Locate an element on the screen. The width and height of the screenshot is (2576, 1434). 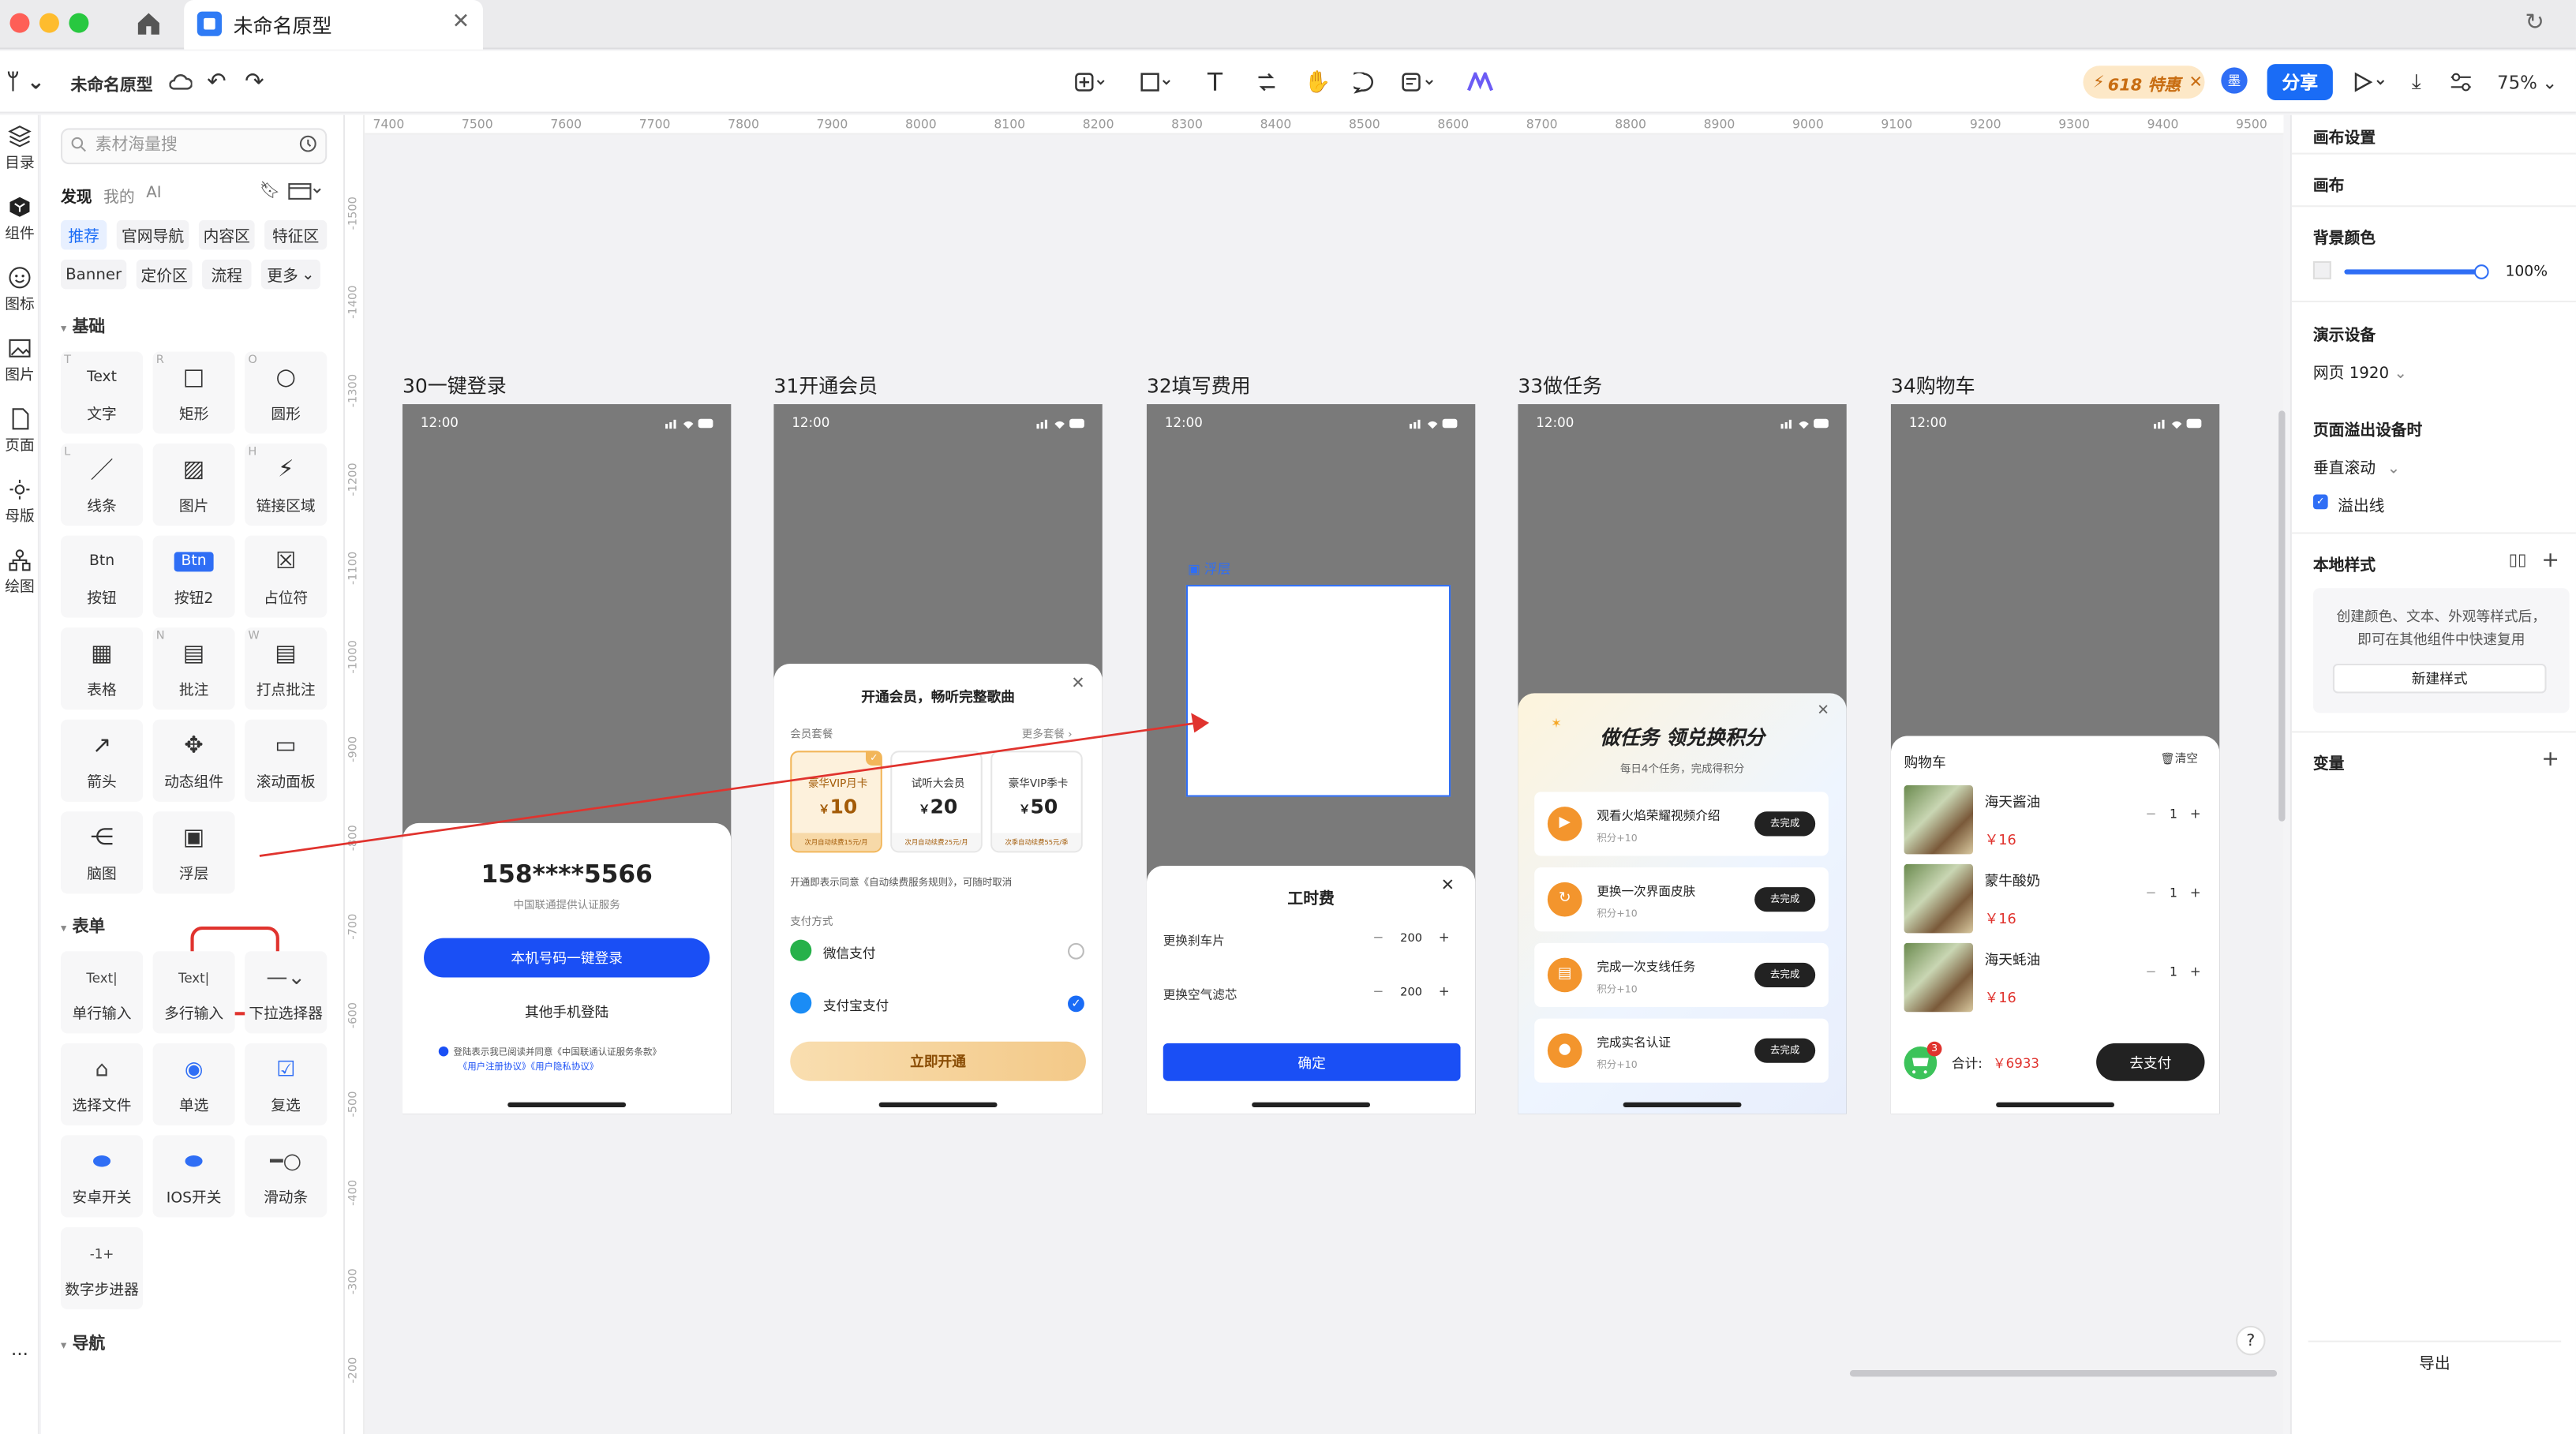
wechat-radio is located at coordinates (1076, 951).